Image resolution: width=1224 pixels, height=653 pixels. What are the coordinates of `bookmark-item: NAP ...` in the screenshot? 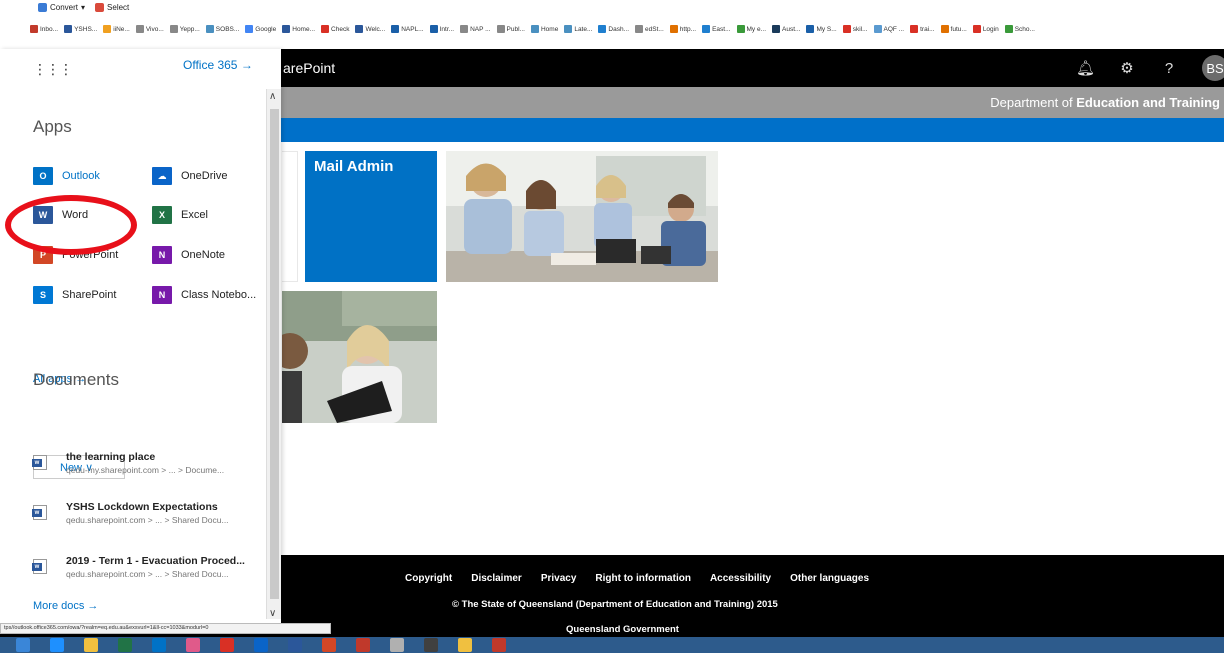 It's located at (475, 29).